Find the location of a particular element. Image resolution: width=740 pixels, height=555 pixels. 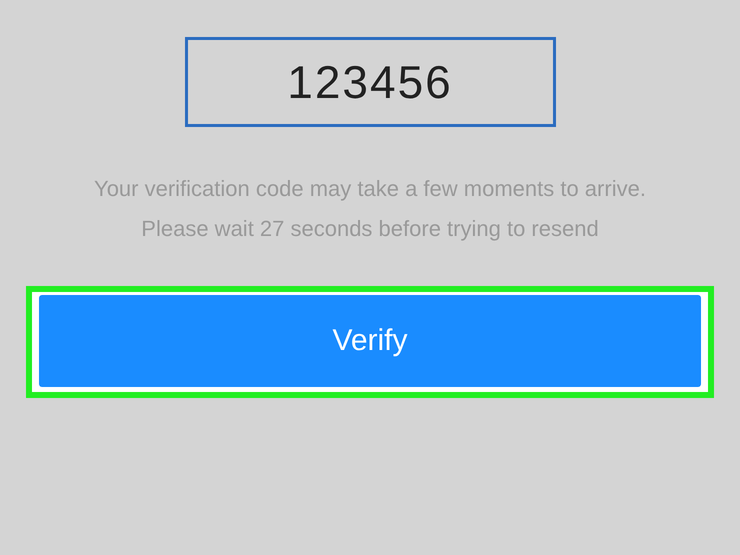

code-field: 123456 is located at coordinates (370, 82).